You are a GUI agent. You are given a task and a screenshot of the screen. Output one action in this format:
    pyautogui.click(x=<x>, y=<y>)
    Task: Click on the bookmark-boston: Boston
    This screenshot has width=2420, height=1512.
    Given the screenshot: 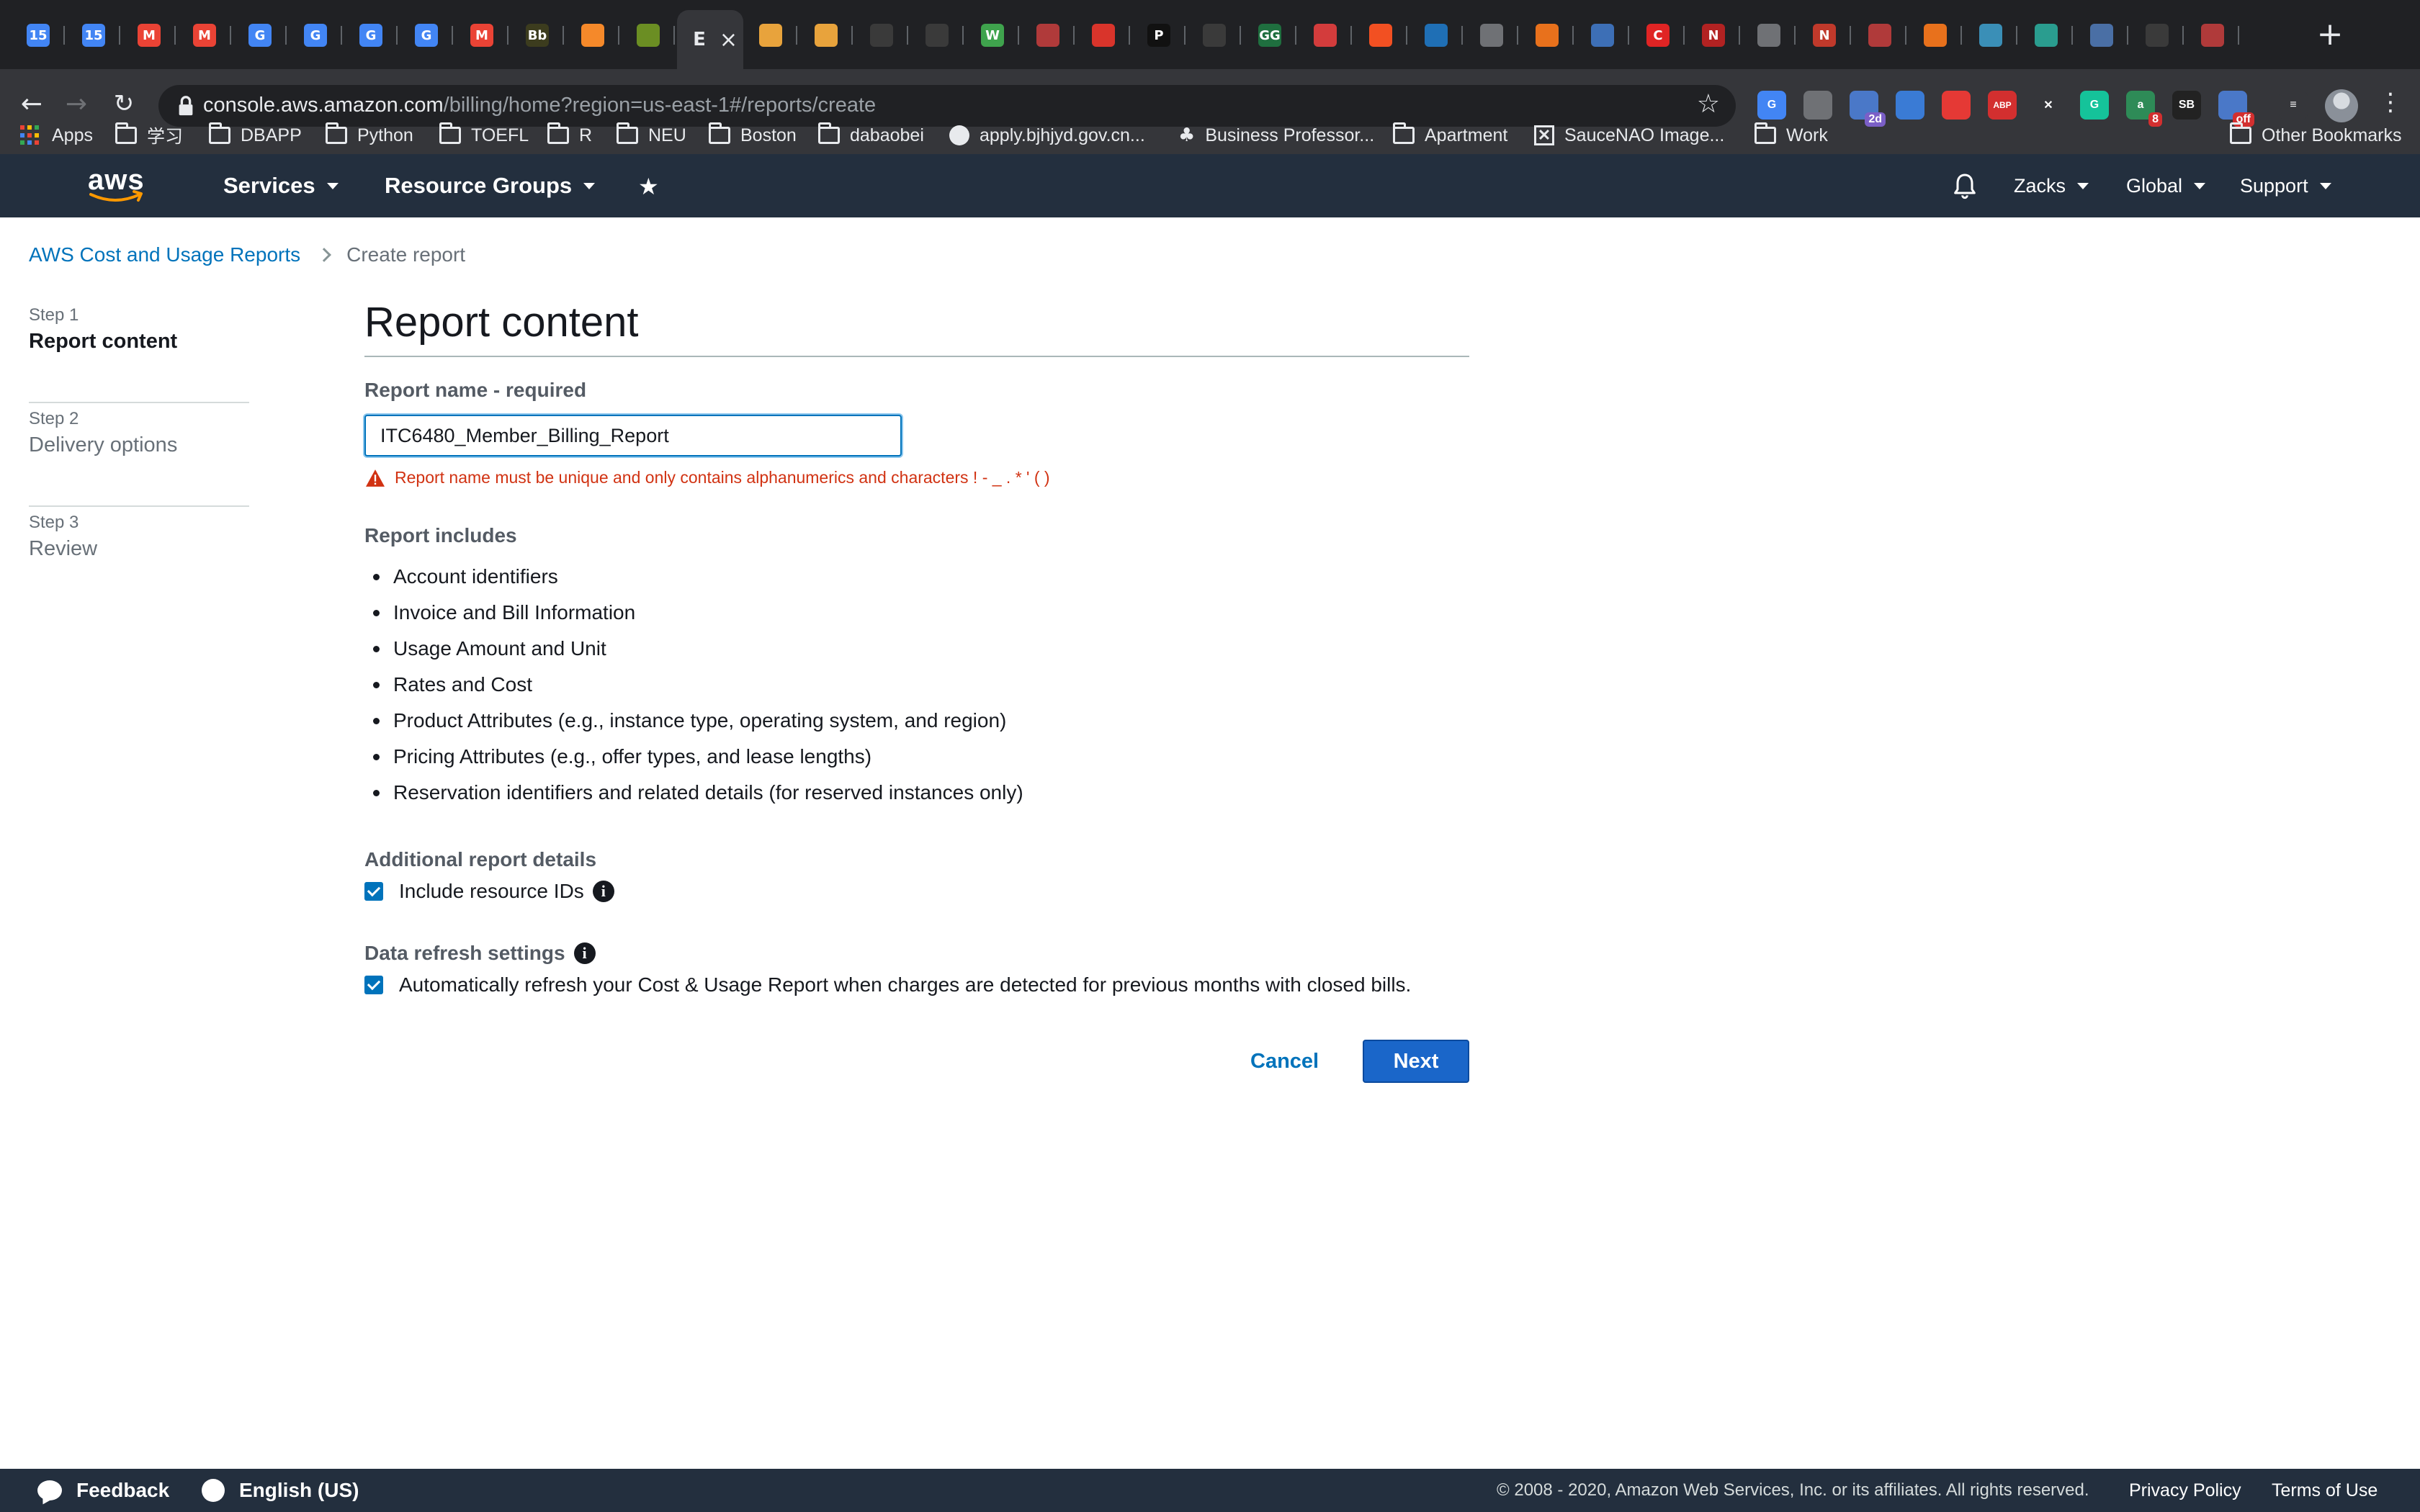 What is the action you would take?
    pyautogui.click(x=753, y=135)
    